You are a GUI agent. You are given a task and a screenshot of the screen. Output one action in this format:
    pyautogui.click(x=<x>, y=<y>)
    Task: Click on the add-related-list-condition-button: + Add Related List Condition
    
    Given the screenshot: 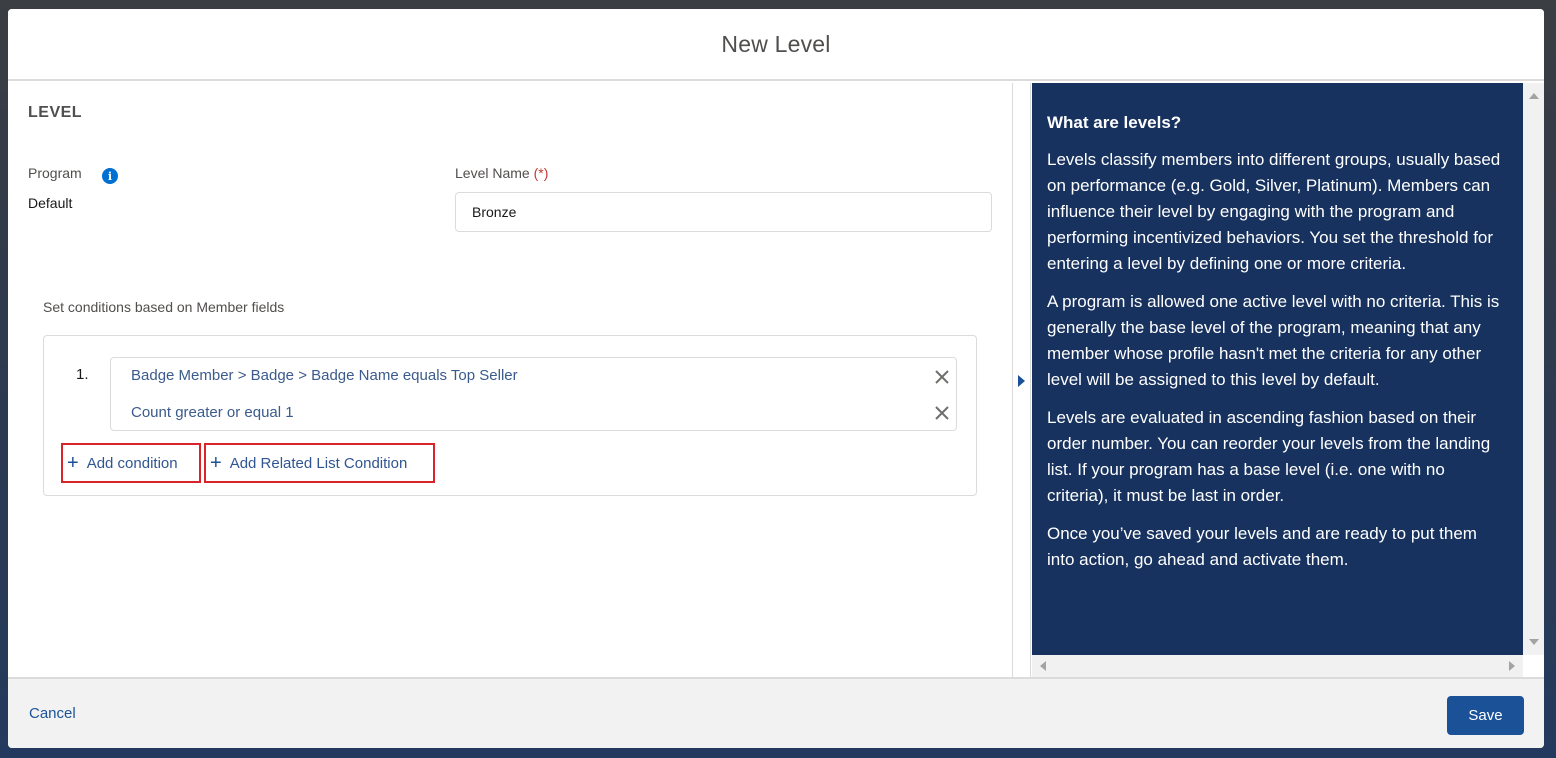 What is the action you would take?
    pyautogui.click(x=319, y=463)
    